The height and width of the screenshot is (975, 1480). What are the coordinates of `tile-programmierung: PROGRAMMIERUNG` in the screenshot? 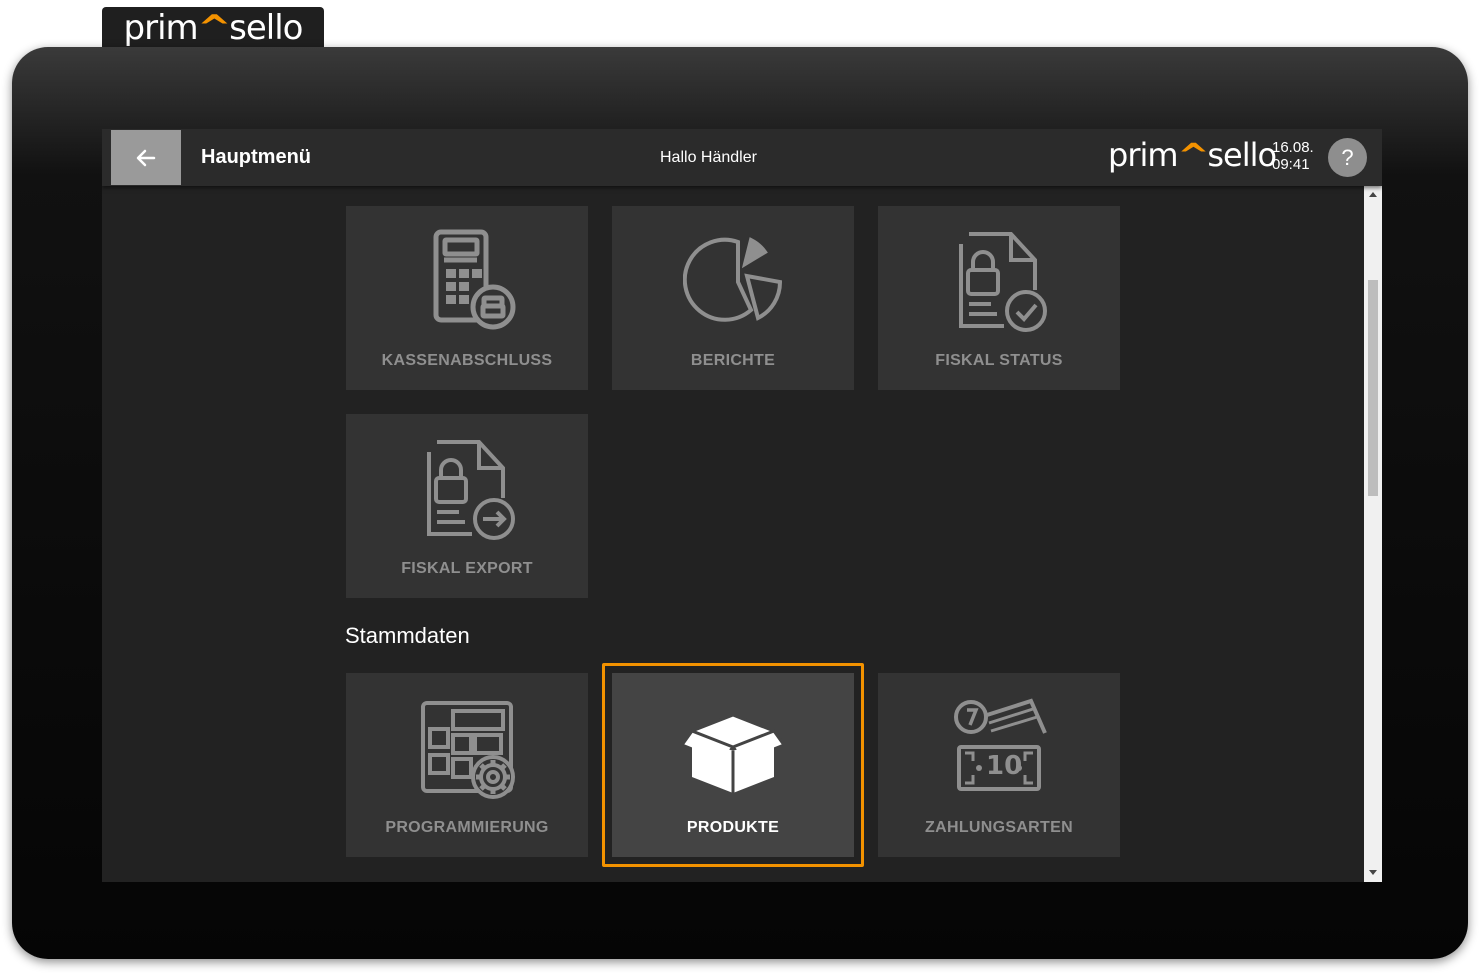 It's located at (467, 765).